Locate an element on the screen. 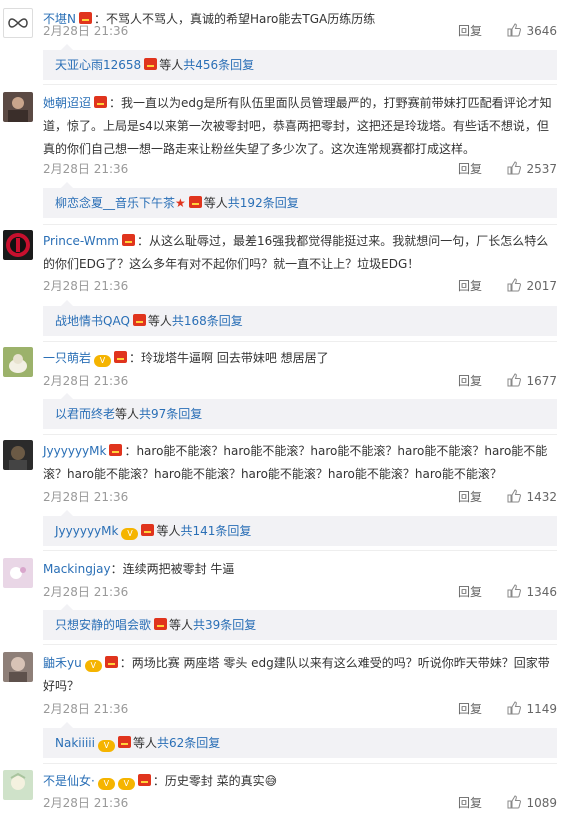  username: JyyyyyyMk is located at coordinates (74, 451).